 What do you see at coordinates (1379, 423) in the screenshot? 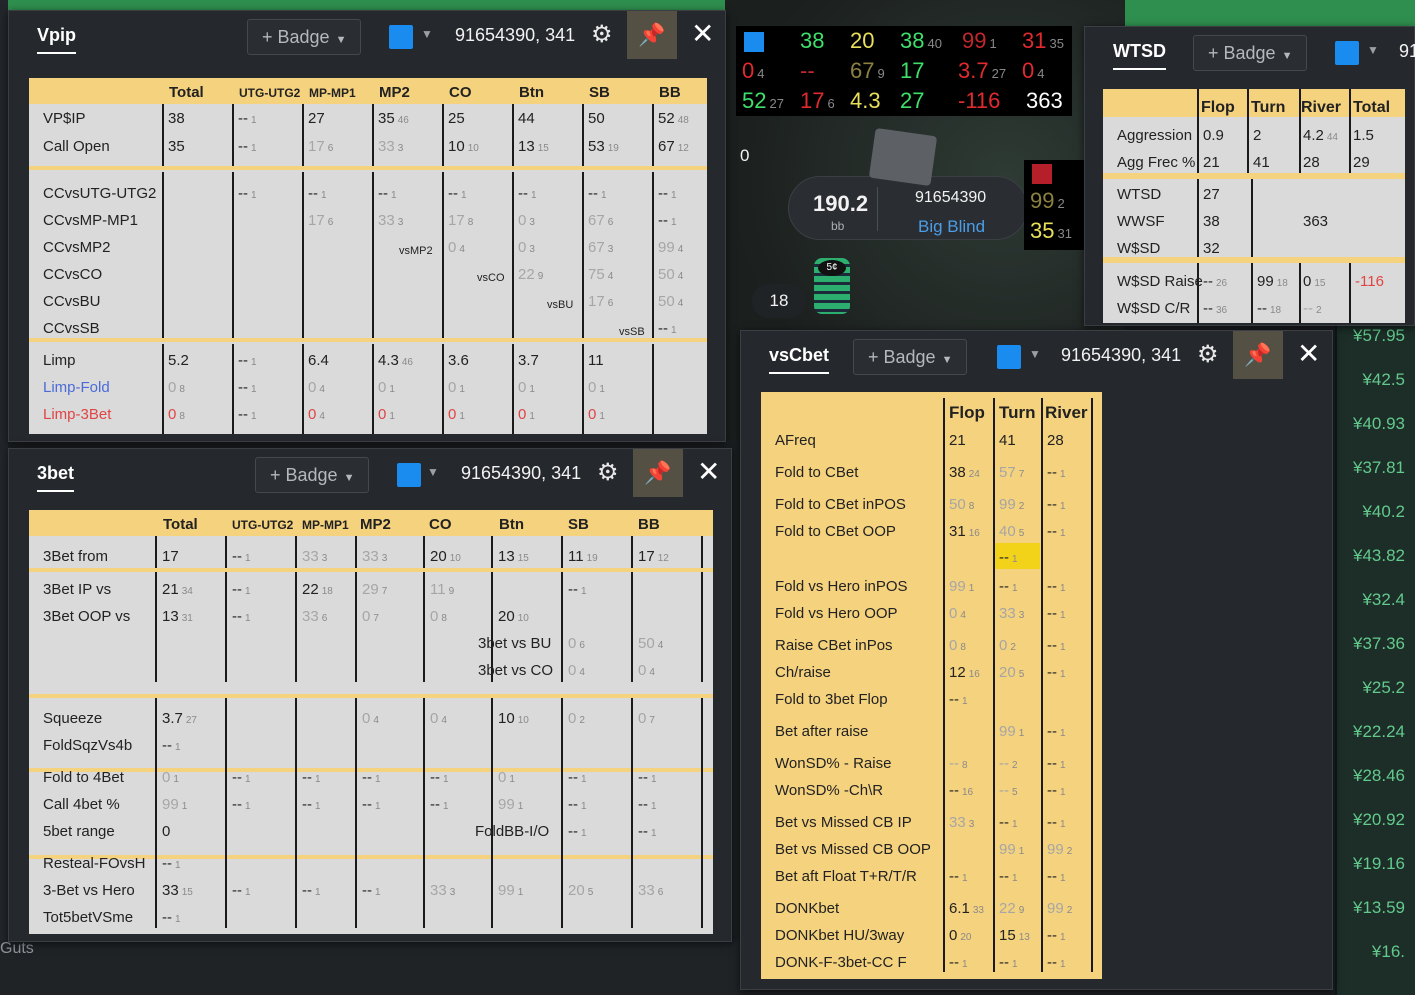
I see `side-price: ¥40.93` at bounding box center [1379, 423].